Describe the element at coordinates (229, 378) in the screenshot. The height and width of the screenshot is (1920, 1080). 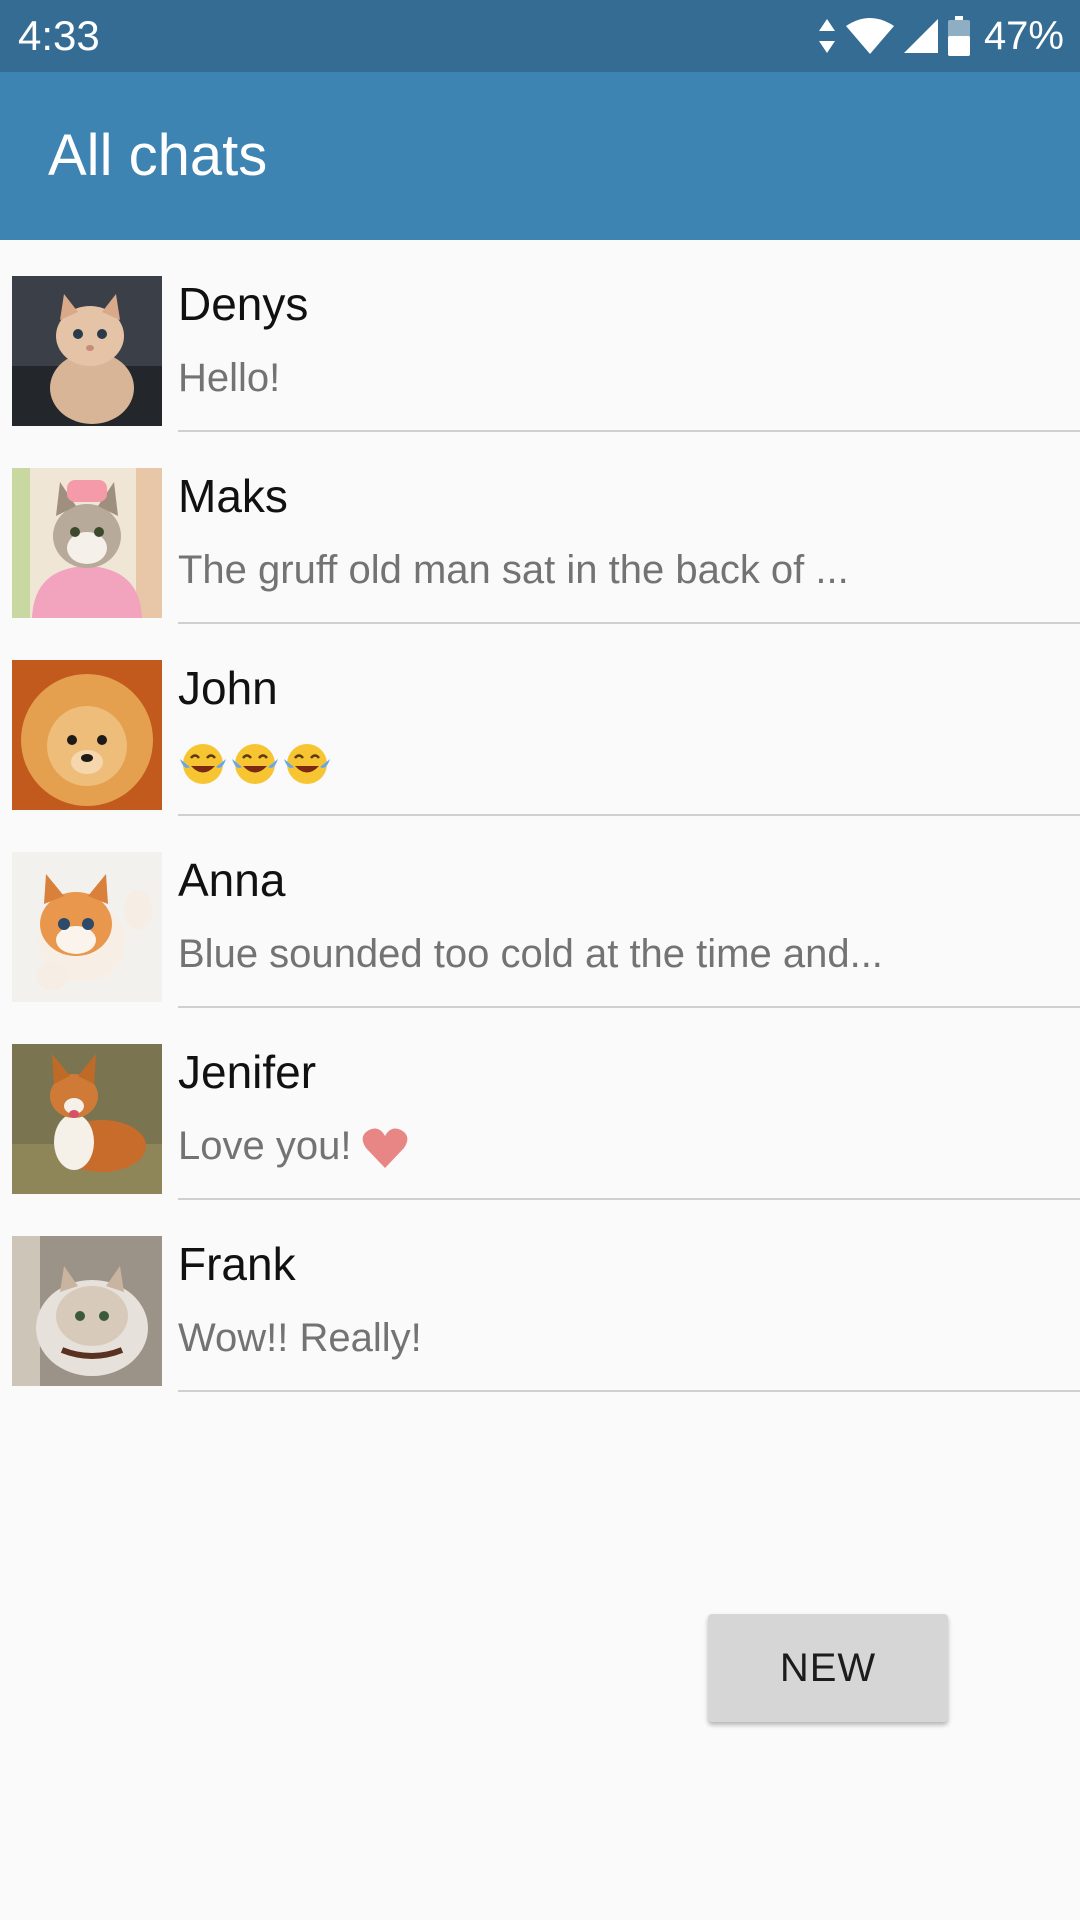
I see `chat-message: Hello!` at that location.